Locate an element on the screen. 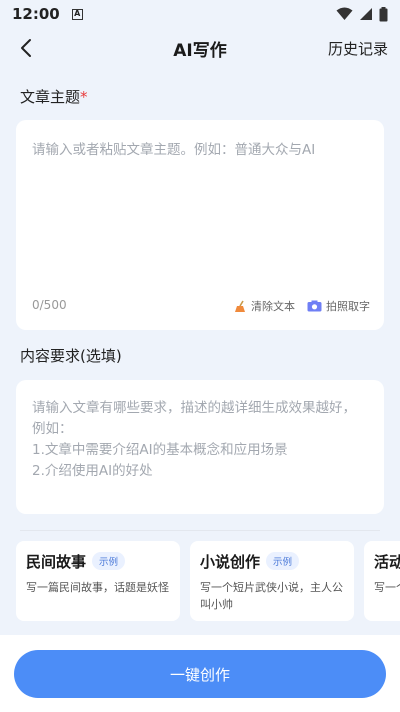 The image size is (400, 712). generate-button: 一键创作 is located at coordinates (200, 674).